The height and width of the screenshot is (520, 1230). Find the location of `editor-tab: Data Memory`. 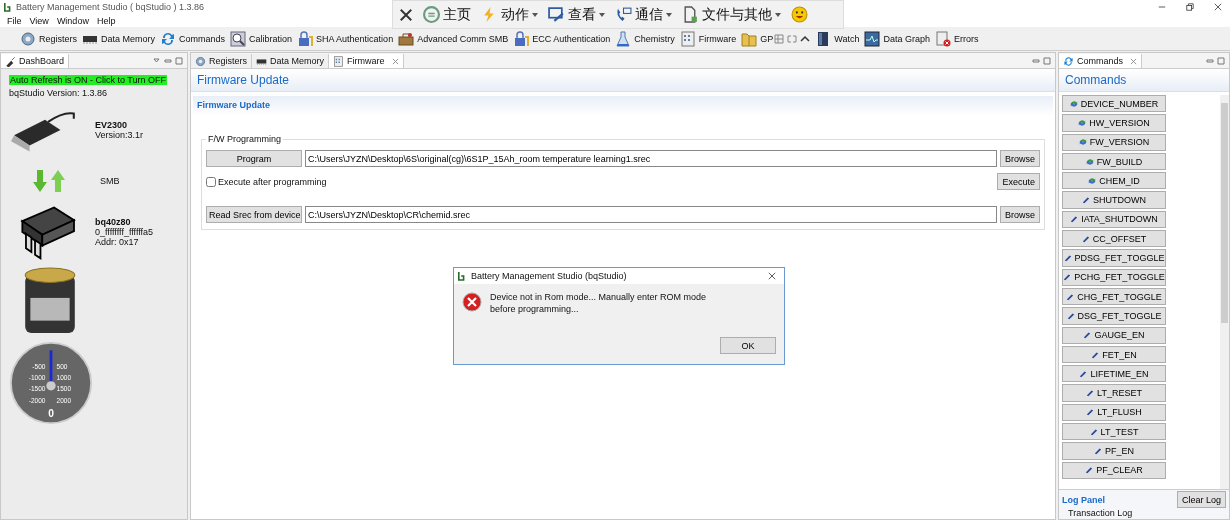

editor-tab: Data Memory is located at coordinates (291, 61).